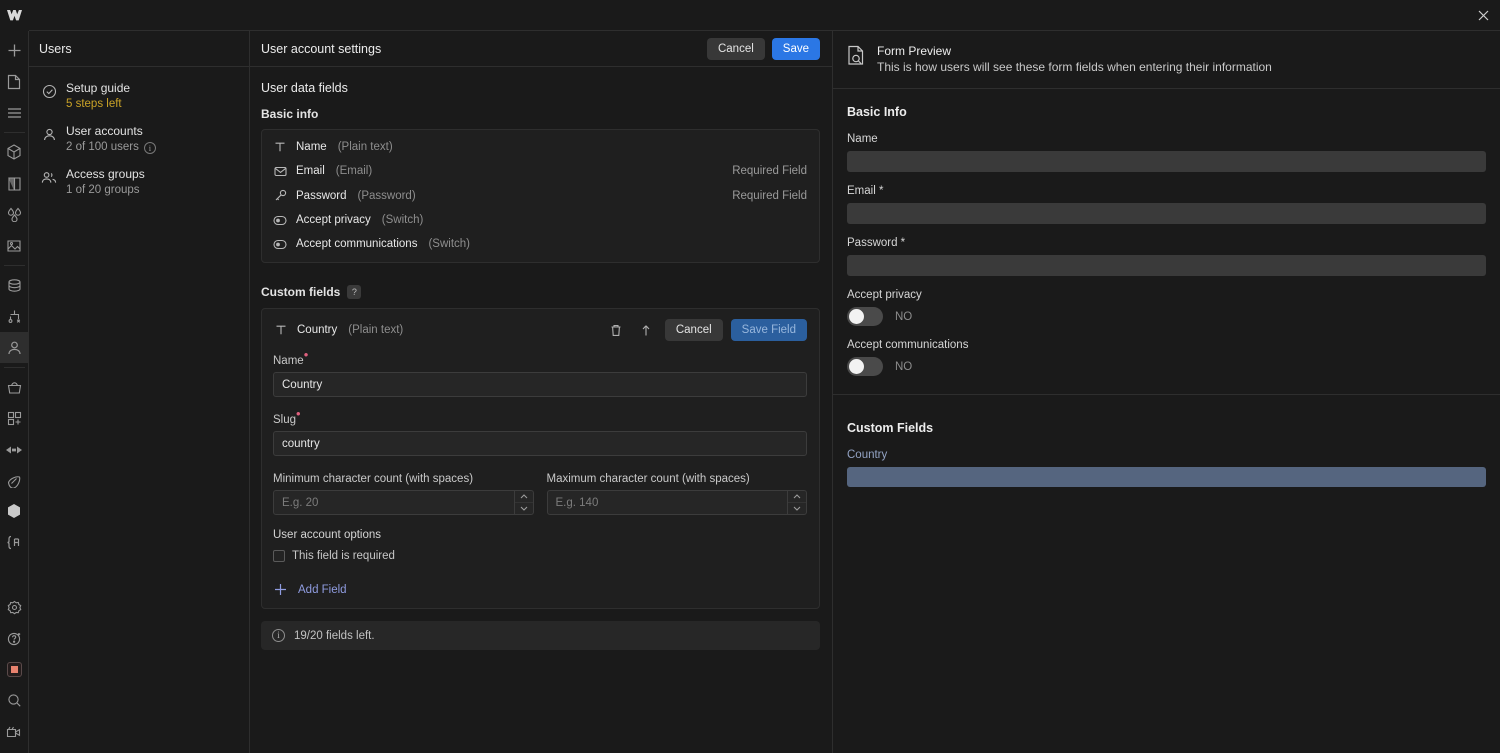 This screenshot has height=753, width=1500. What do you see at coordinates (103, 190) in the screenshot?
I see `sidebar-item-sublabel: 1 of 20 groups` at bounding box center [103, 190].